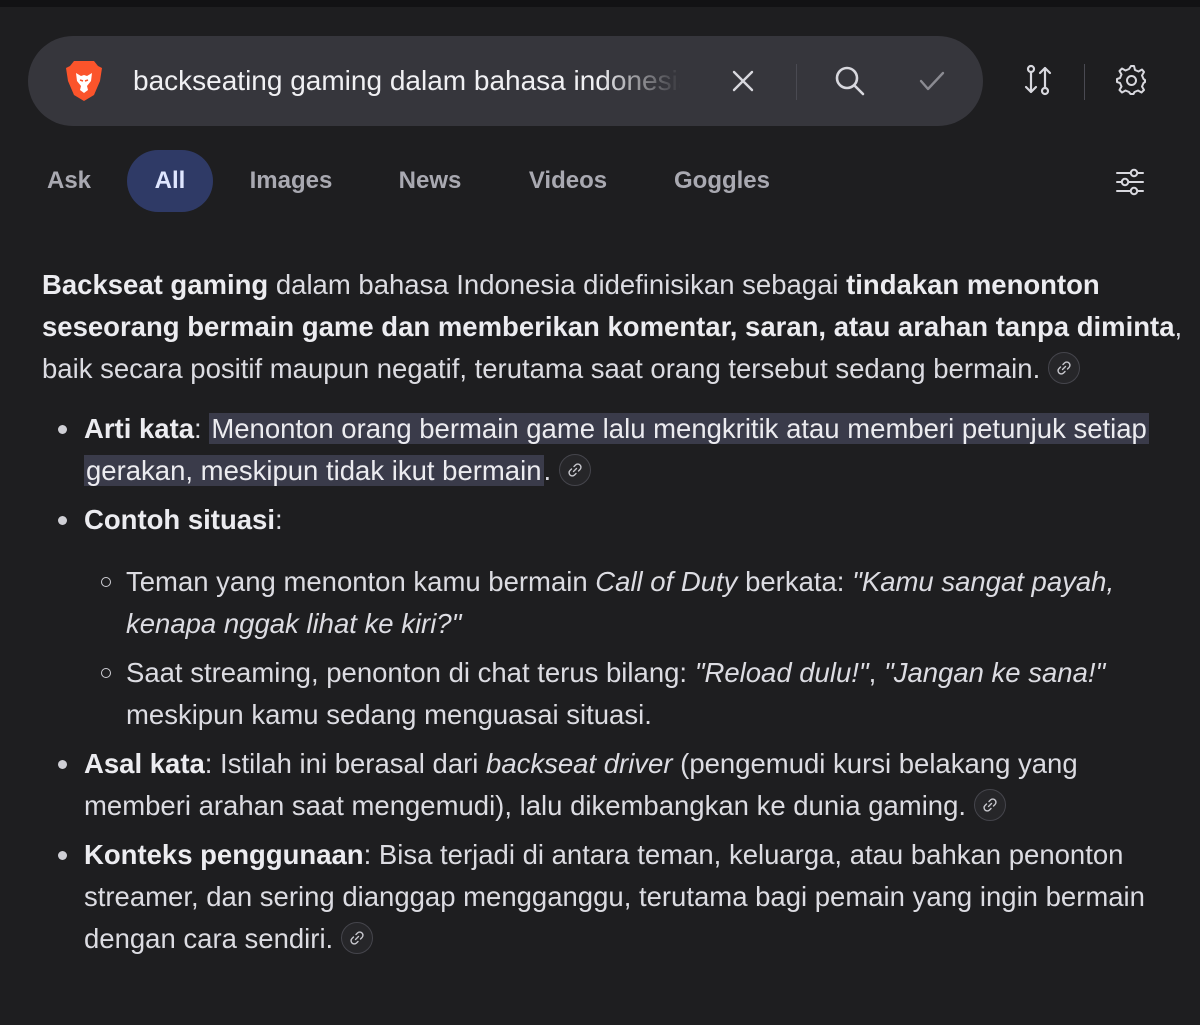  Describe the element at coordinates (430, 181) in the screenshot. I see `tab-news: News` at that location.